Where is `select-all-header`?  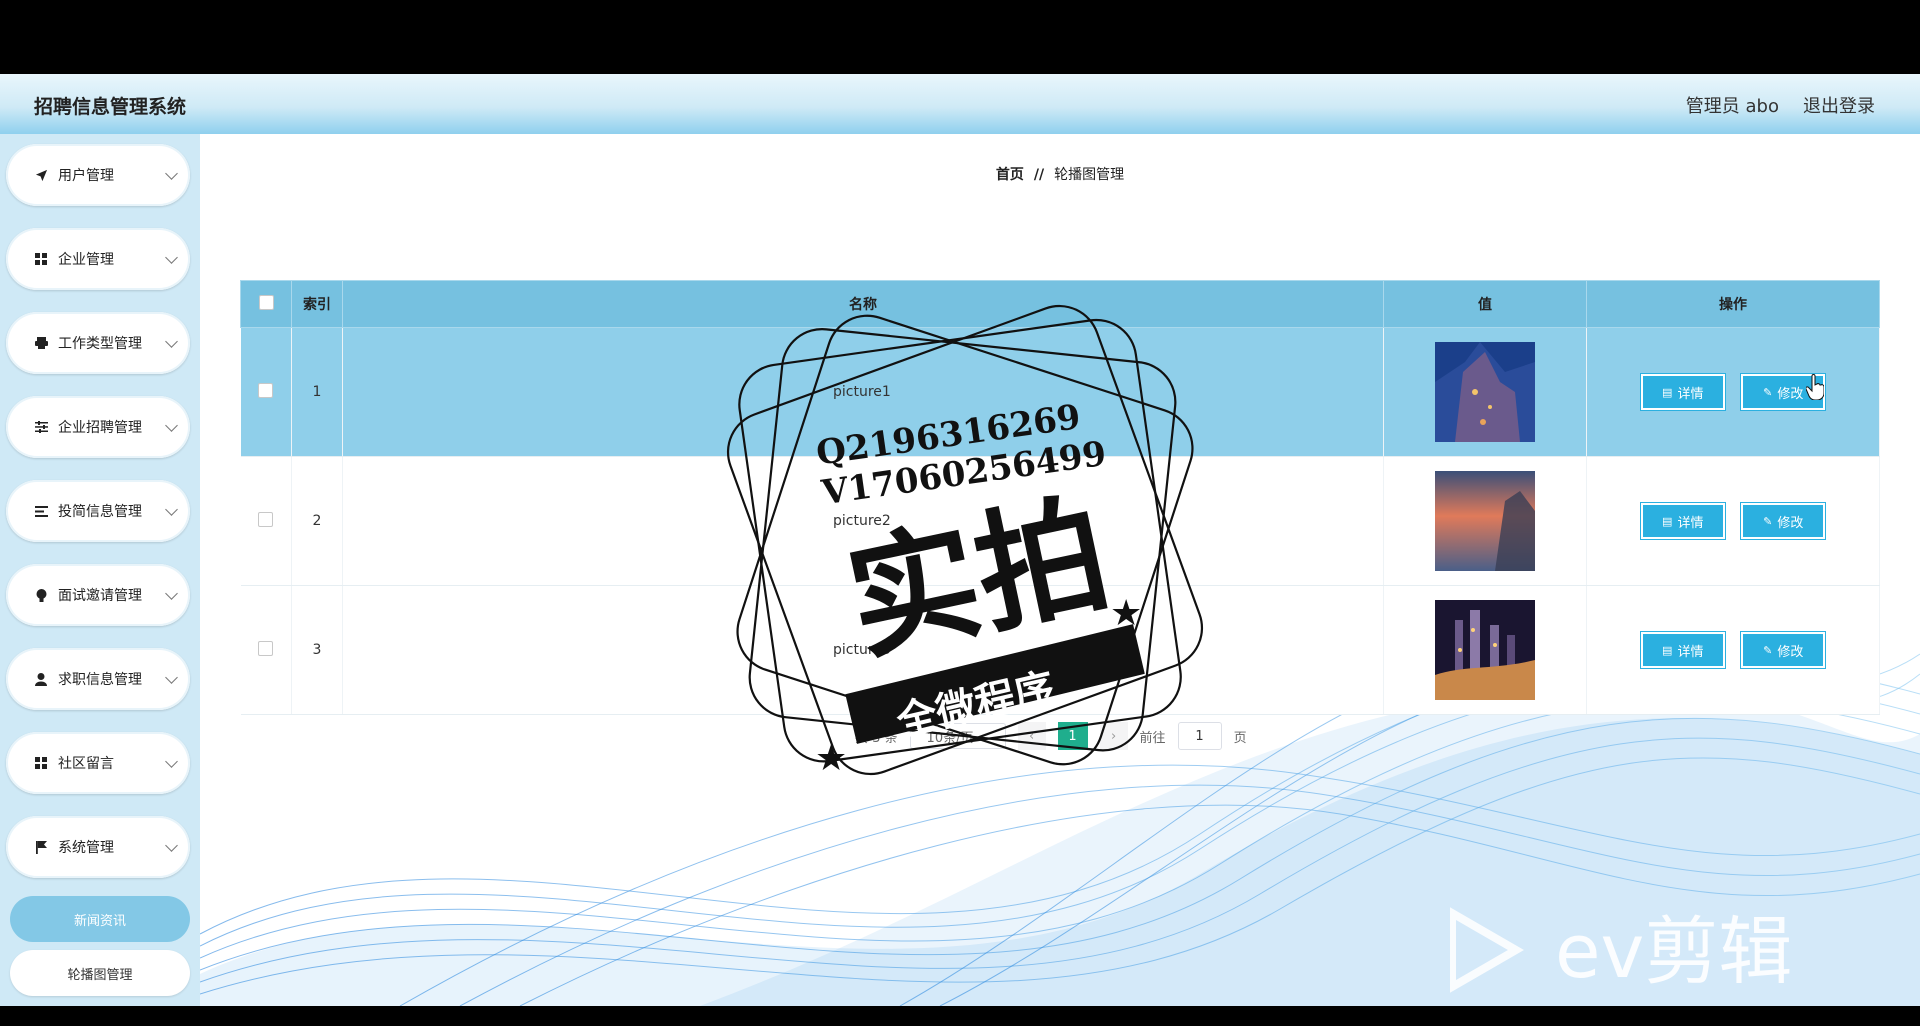
select-all-header is located at coordinates (266, 304).